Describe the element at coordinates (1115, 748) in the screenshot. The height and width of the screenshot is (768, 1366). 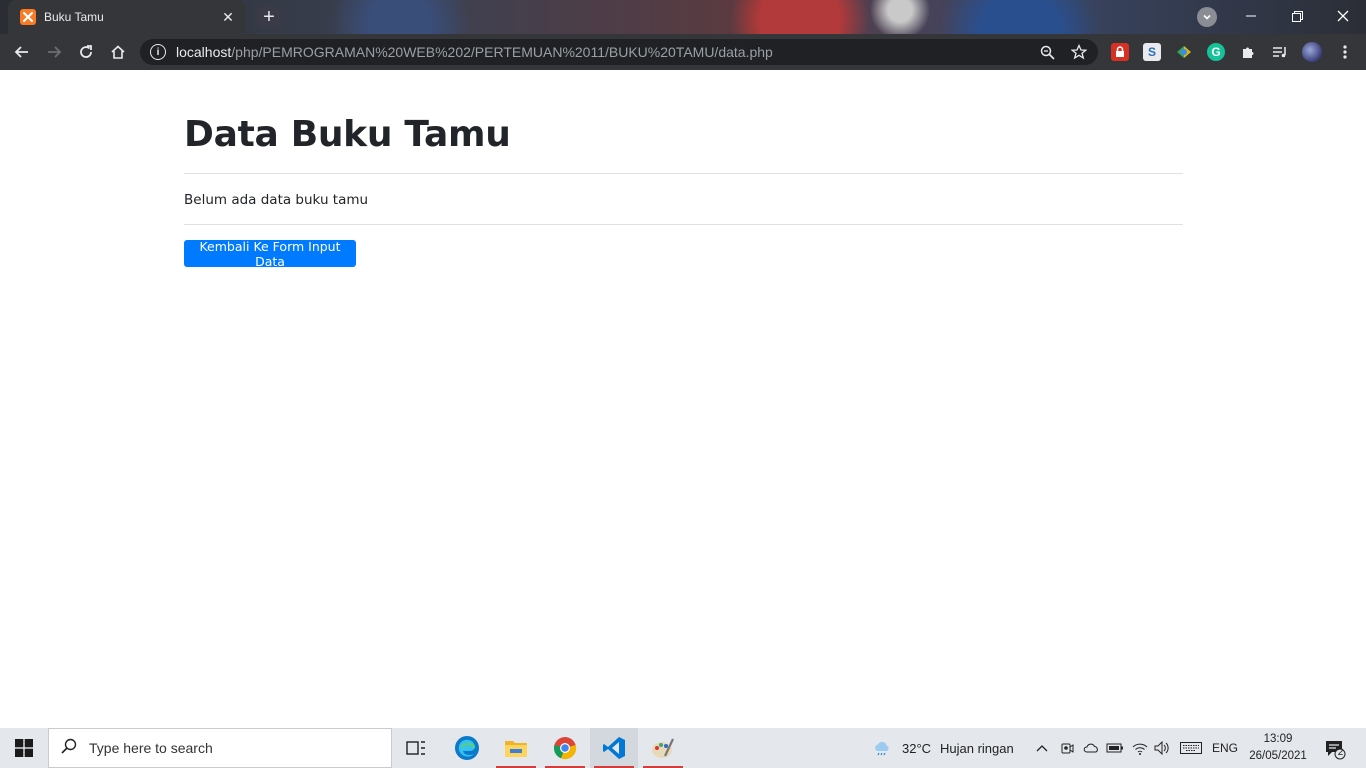
I see `battery-icon` at that location.